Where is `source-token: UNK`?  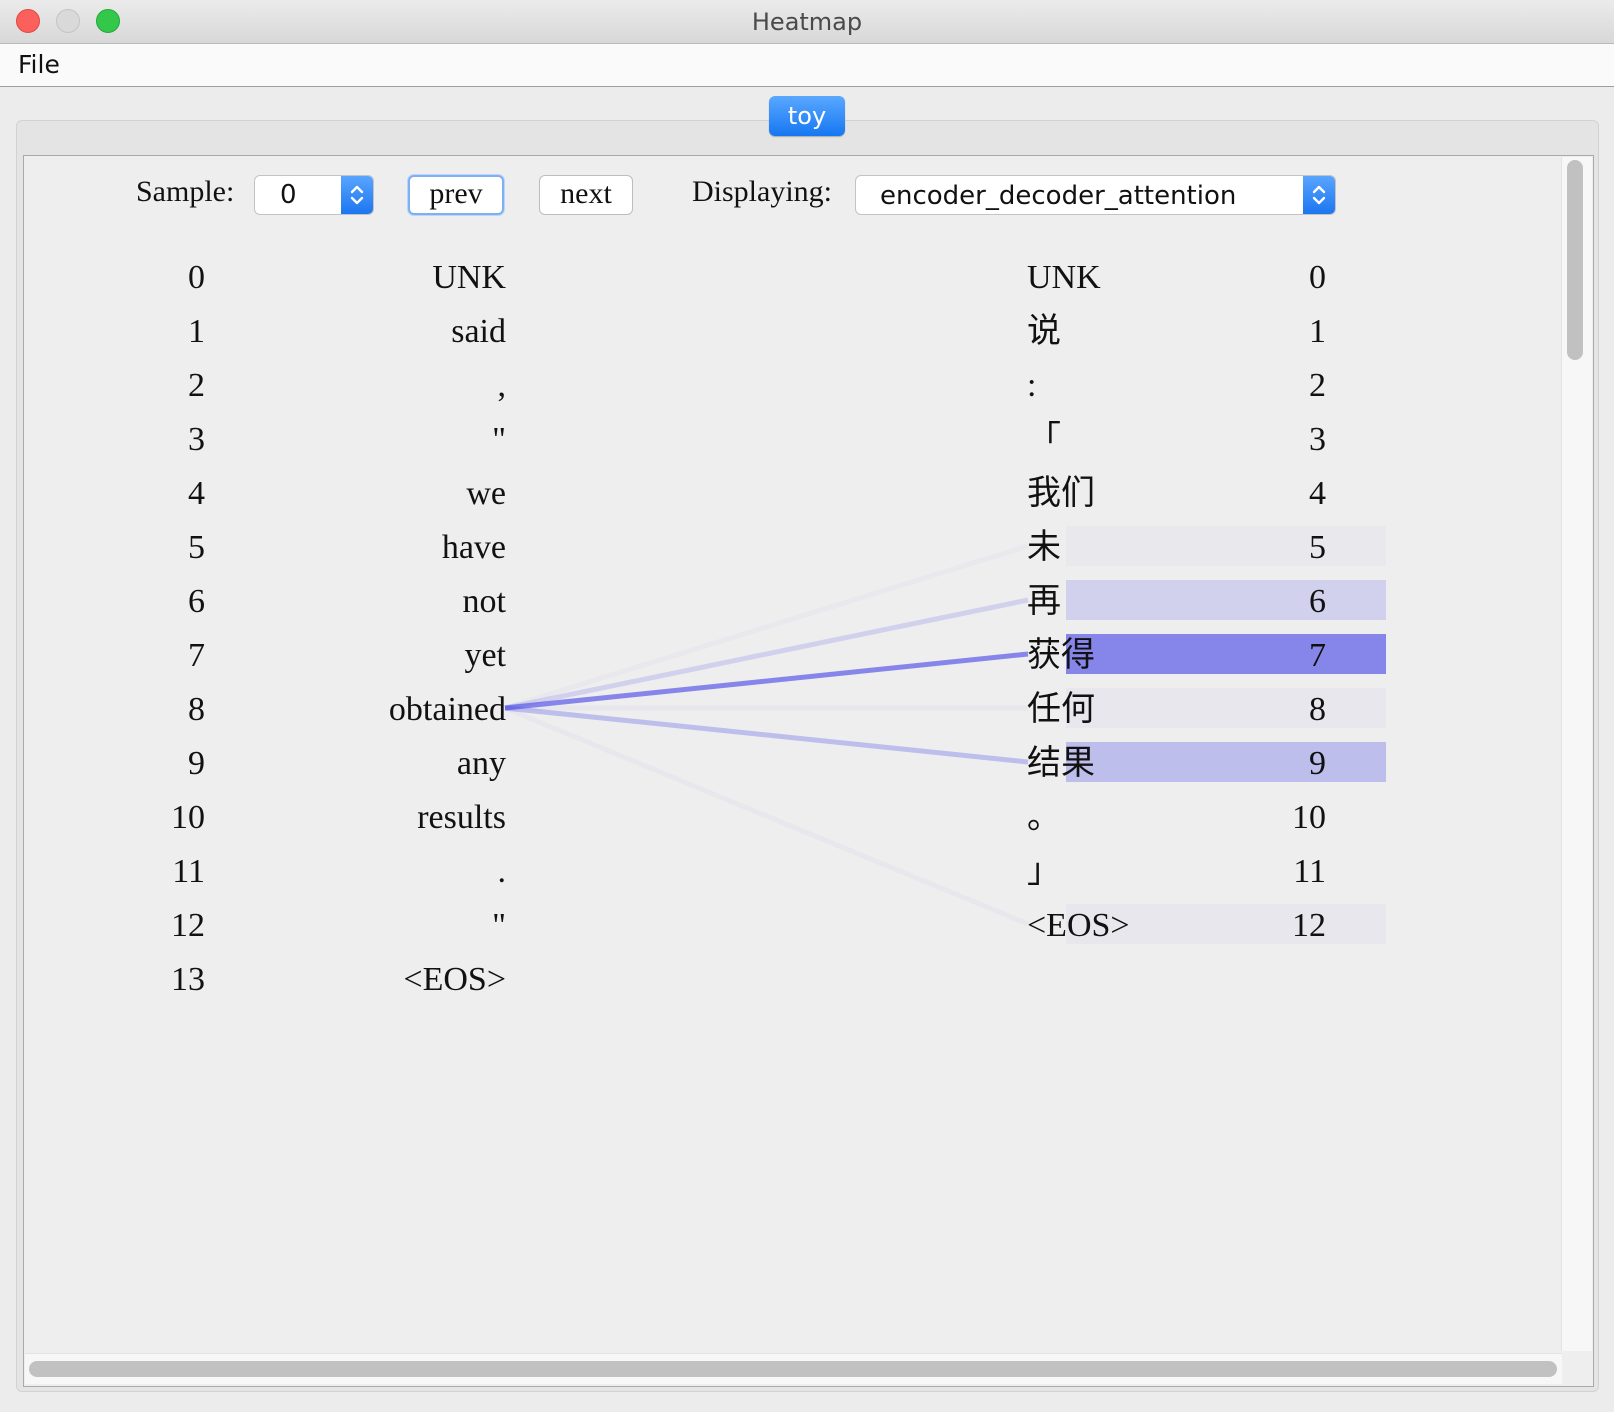
source-token: UNK is located at coordinates (469, 277).